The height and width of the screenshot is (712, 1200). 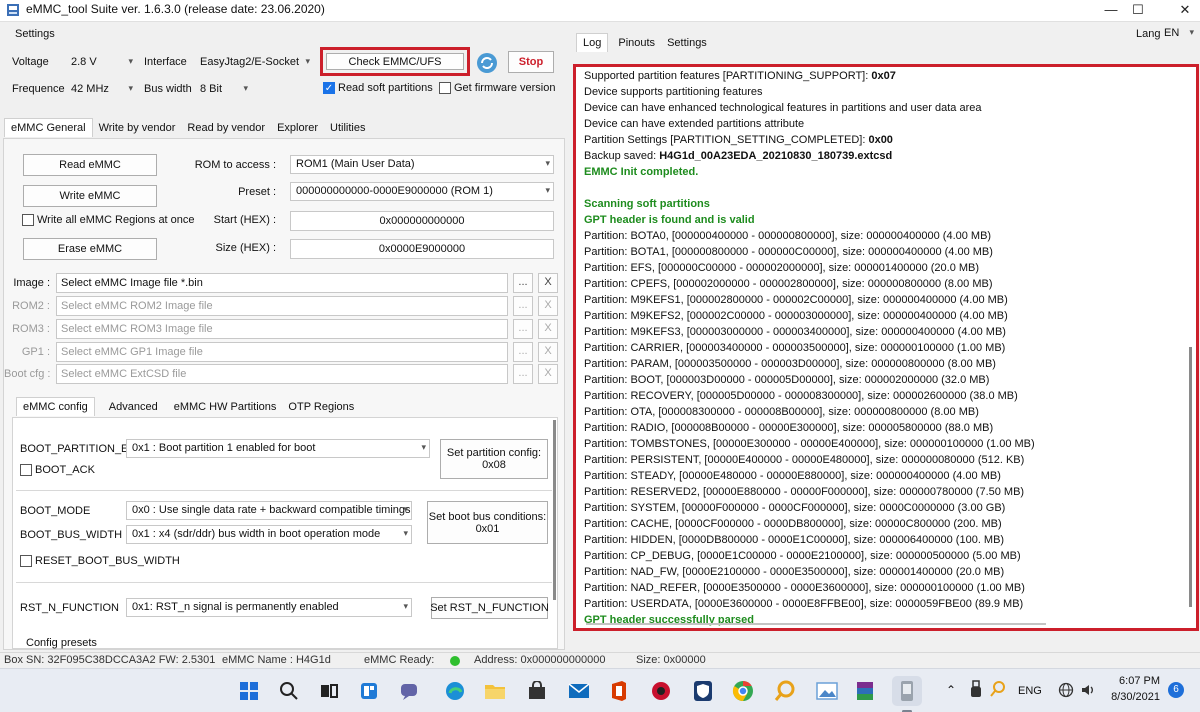 What do you see at coordinates (100, 561) in the screenshot?
I see `reset-boot-bus-option: RESET_BOOT_BUS_WIDTH` at bounding box center [100, 561].